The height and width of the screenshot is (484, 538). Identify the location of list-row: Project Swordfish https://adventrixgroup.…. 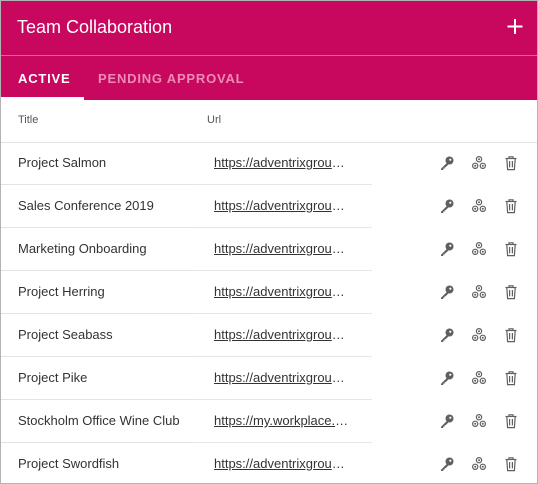
(269, 463).